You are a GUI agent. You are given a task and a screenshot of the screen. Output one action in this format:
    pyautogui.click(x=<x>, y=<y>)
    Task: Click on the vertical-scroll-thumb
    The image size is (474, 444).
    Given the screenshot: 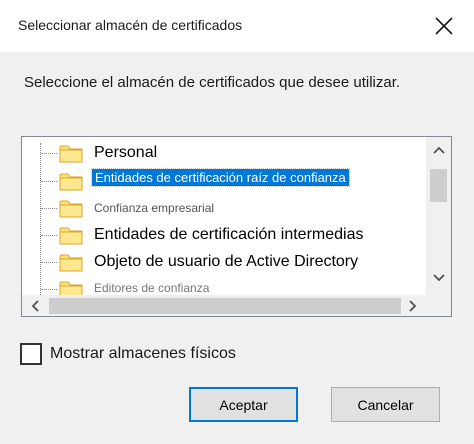 What is the action you would take?
    pyautogui.click(x=438, y=185)
    